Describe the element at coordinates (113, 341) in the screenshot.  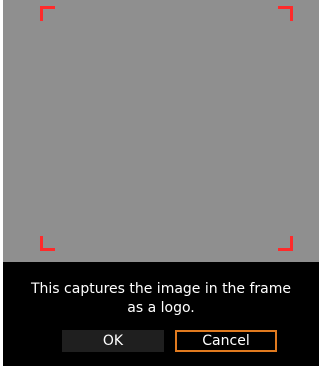
I see `ok-button: OK` at that location.